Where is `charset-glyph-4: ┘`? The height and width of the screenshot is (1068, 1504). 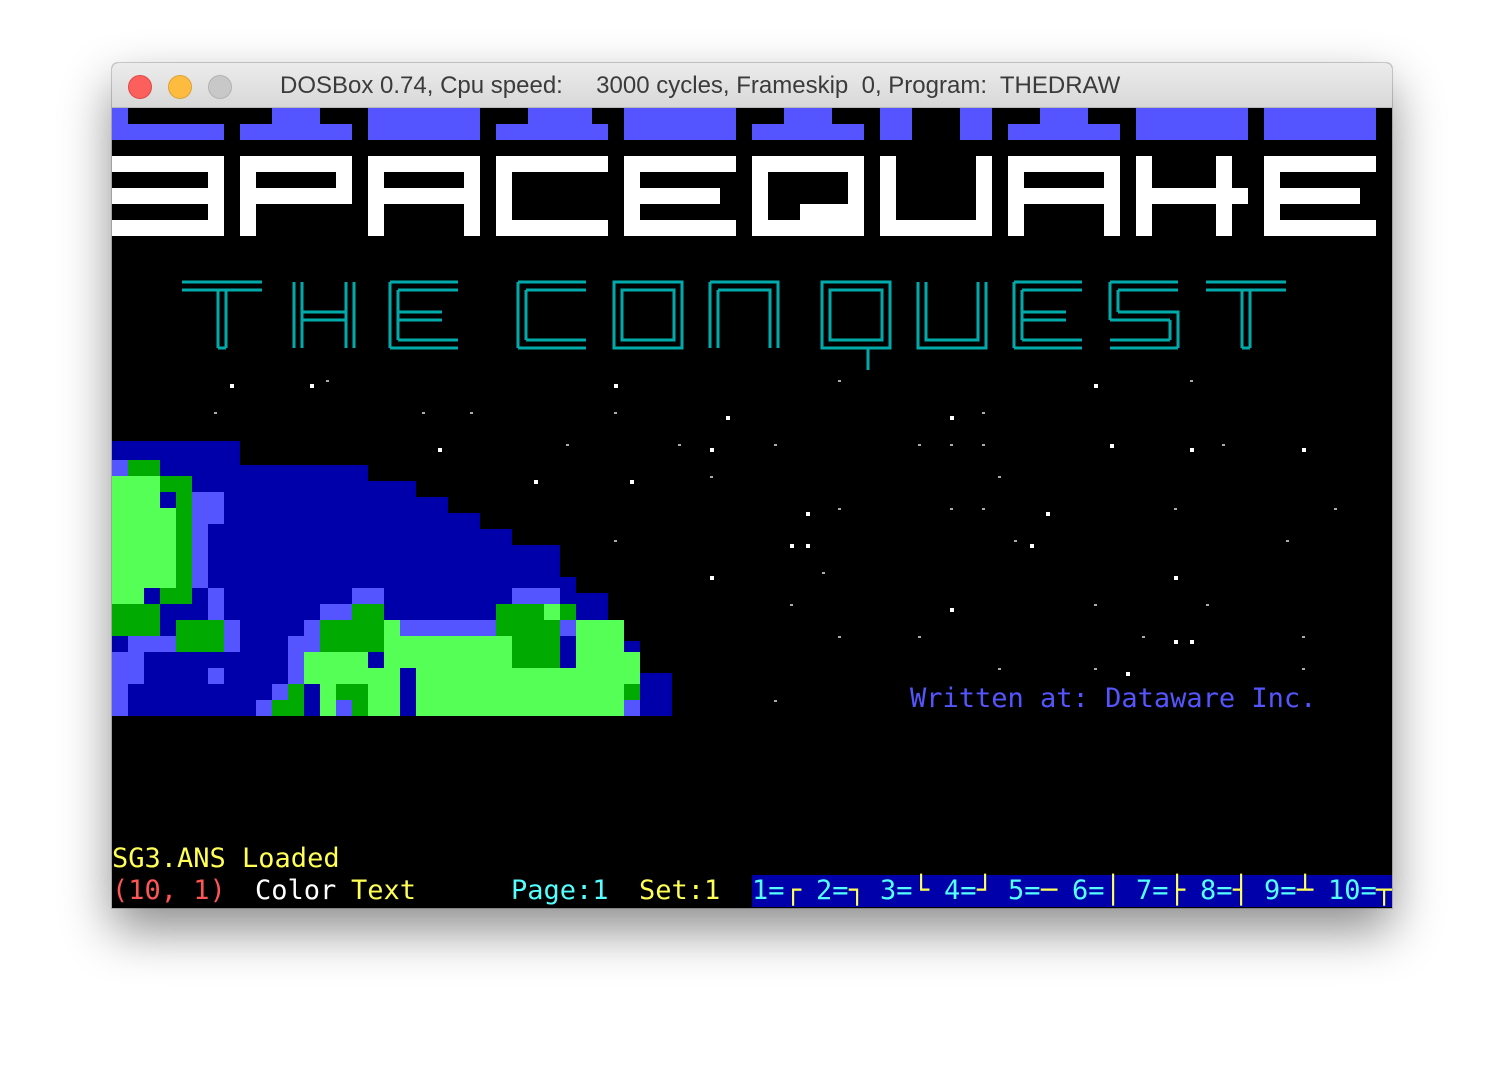
charset-glyph-4: ┘ is located at coordinates (985, 890).